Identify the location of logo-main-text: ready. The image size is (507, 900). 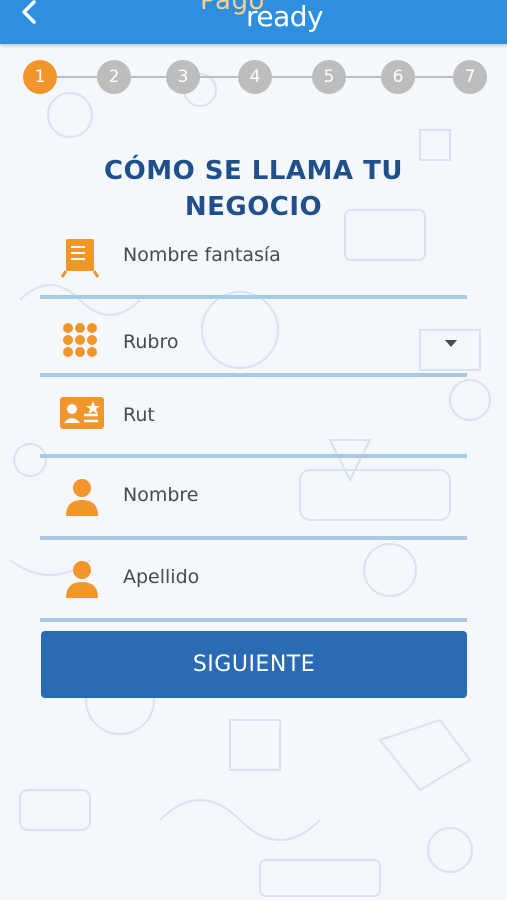
(285, 16).